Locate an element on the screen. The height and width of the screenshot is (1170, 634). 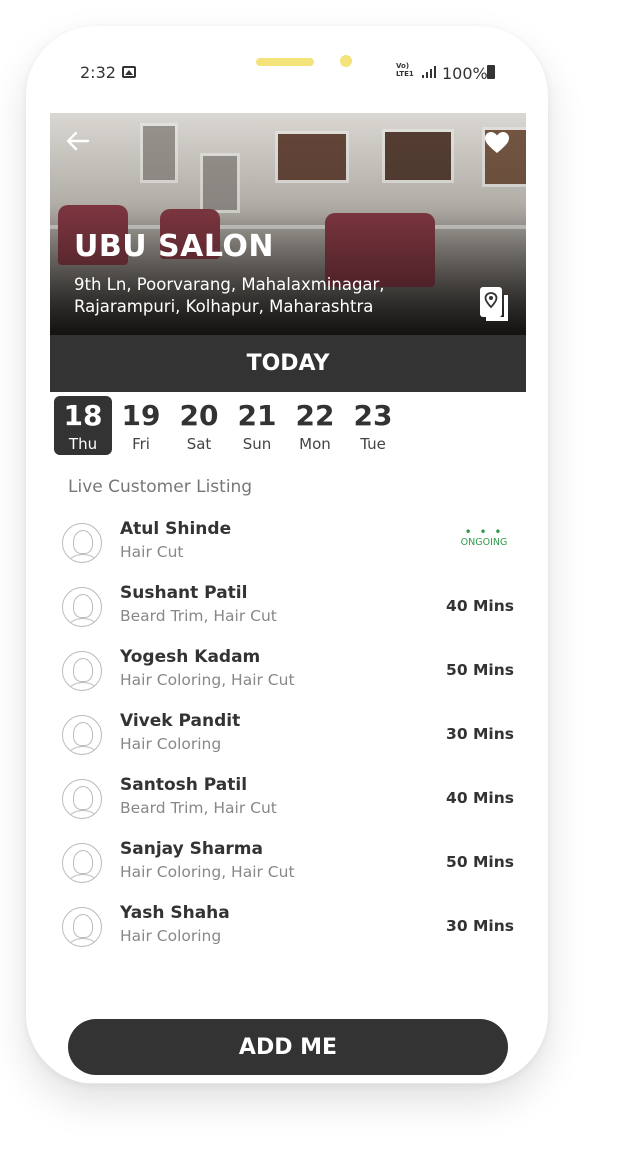
notch-camera is located at coordinates (346, 61).